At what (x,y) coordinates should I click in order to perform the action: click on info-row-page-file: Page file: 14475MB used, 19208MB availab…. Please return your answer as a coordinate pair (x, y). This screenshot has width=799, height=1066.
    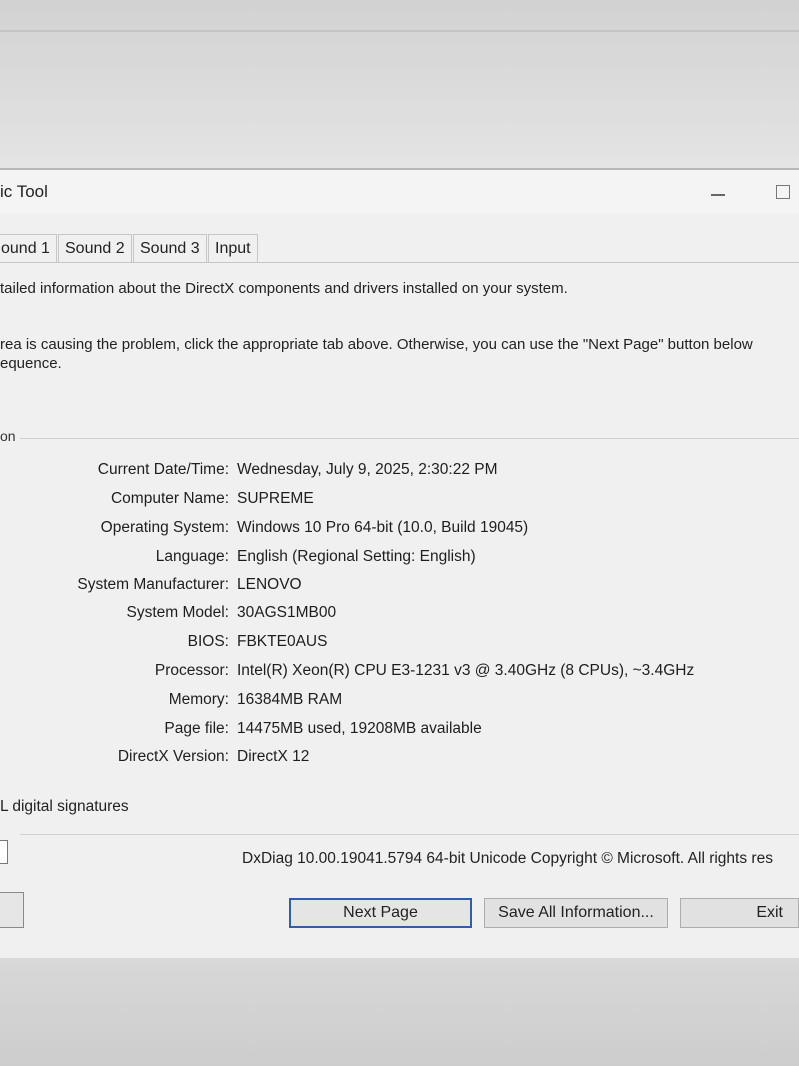
    Looking at the image, I should click on (399, 733).